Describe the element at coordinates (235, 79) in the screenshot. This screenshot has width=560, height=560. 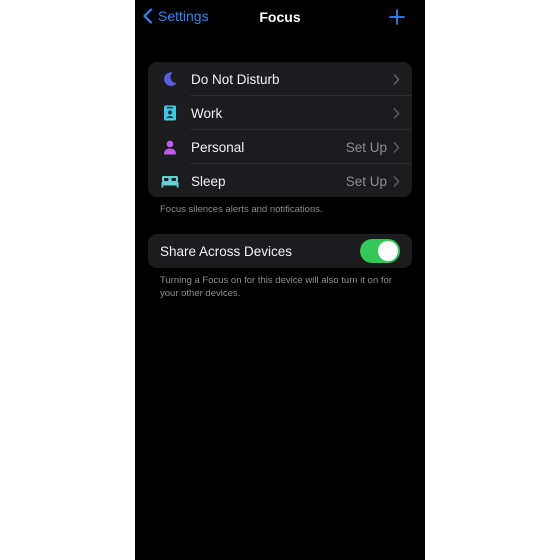
I see `focus-item-label: Do Not Disturb` at that location.